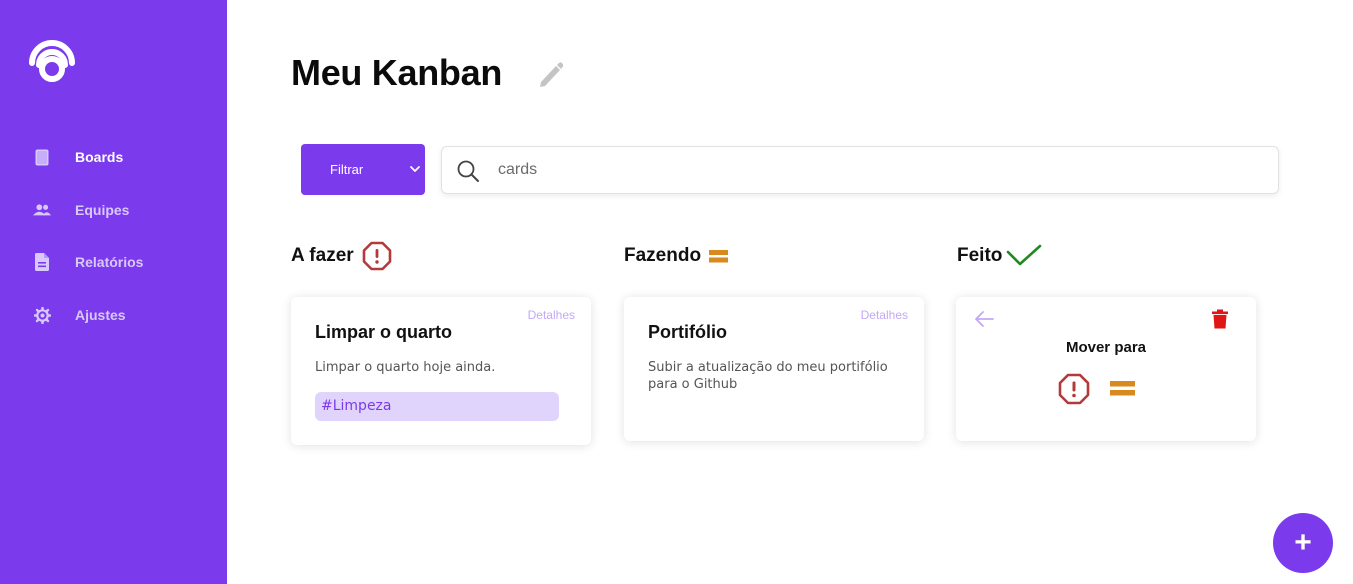 The image size is (1353, 584). What do you see at coordinates (1024, 256) in the screenshot?
I see `check-icon` at bounding box center [1024, 256].